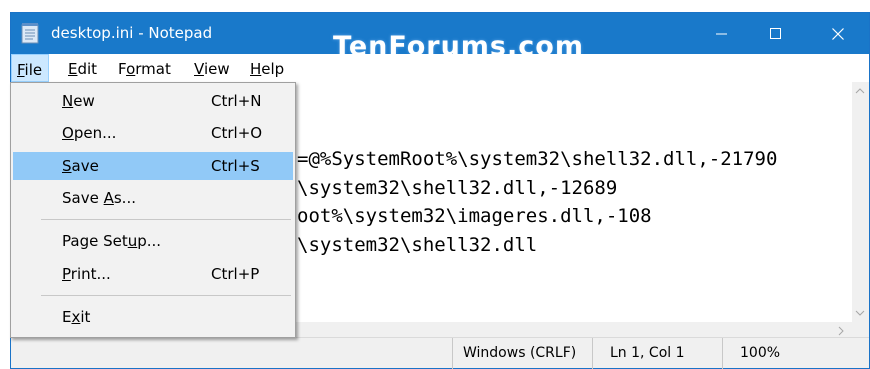  Describe the element at coordinates (235, 166) in the screenshot. I see `menu-item-shortcut: Ctrl+S` at that location.